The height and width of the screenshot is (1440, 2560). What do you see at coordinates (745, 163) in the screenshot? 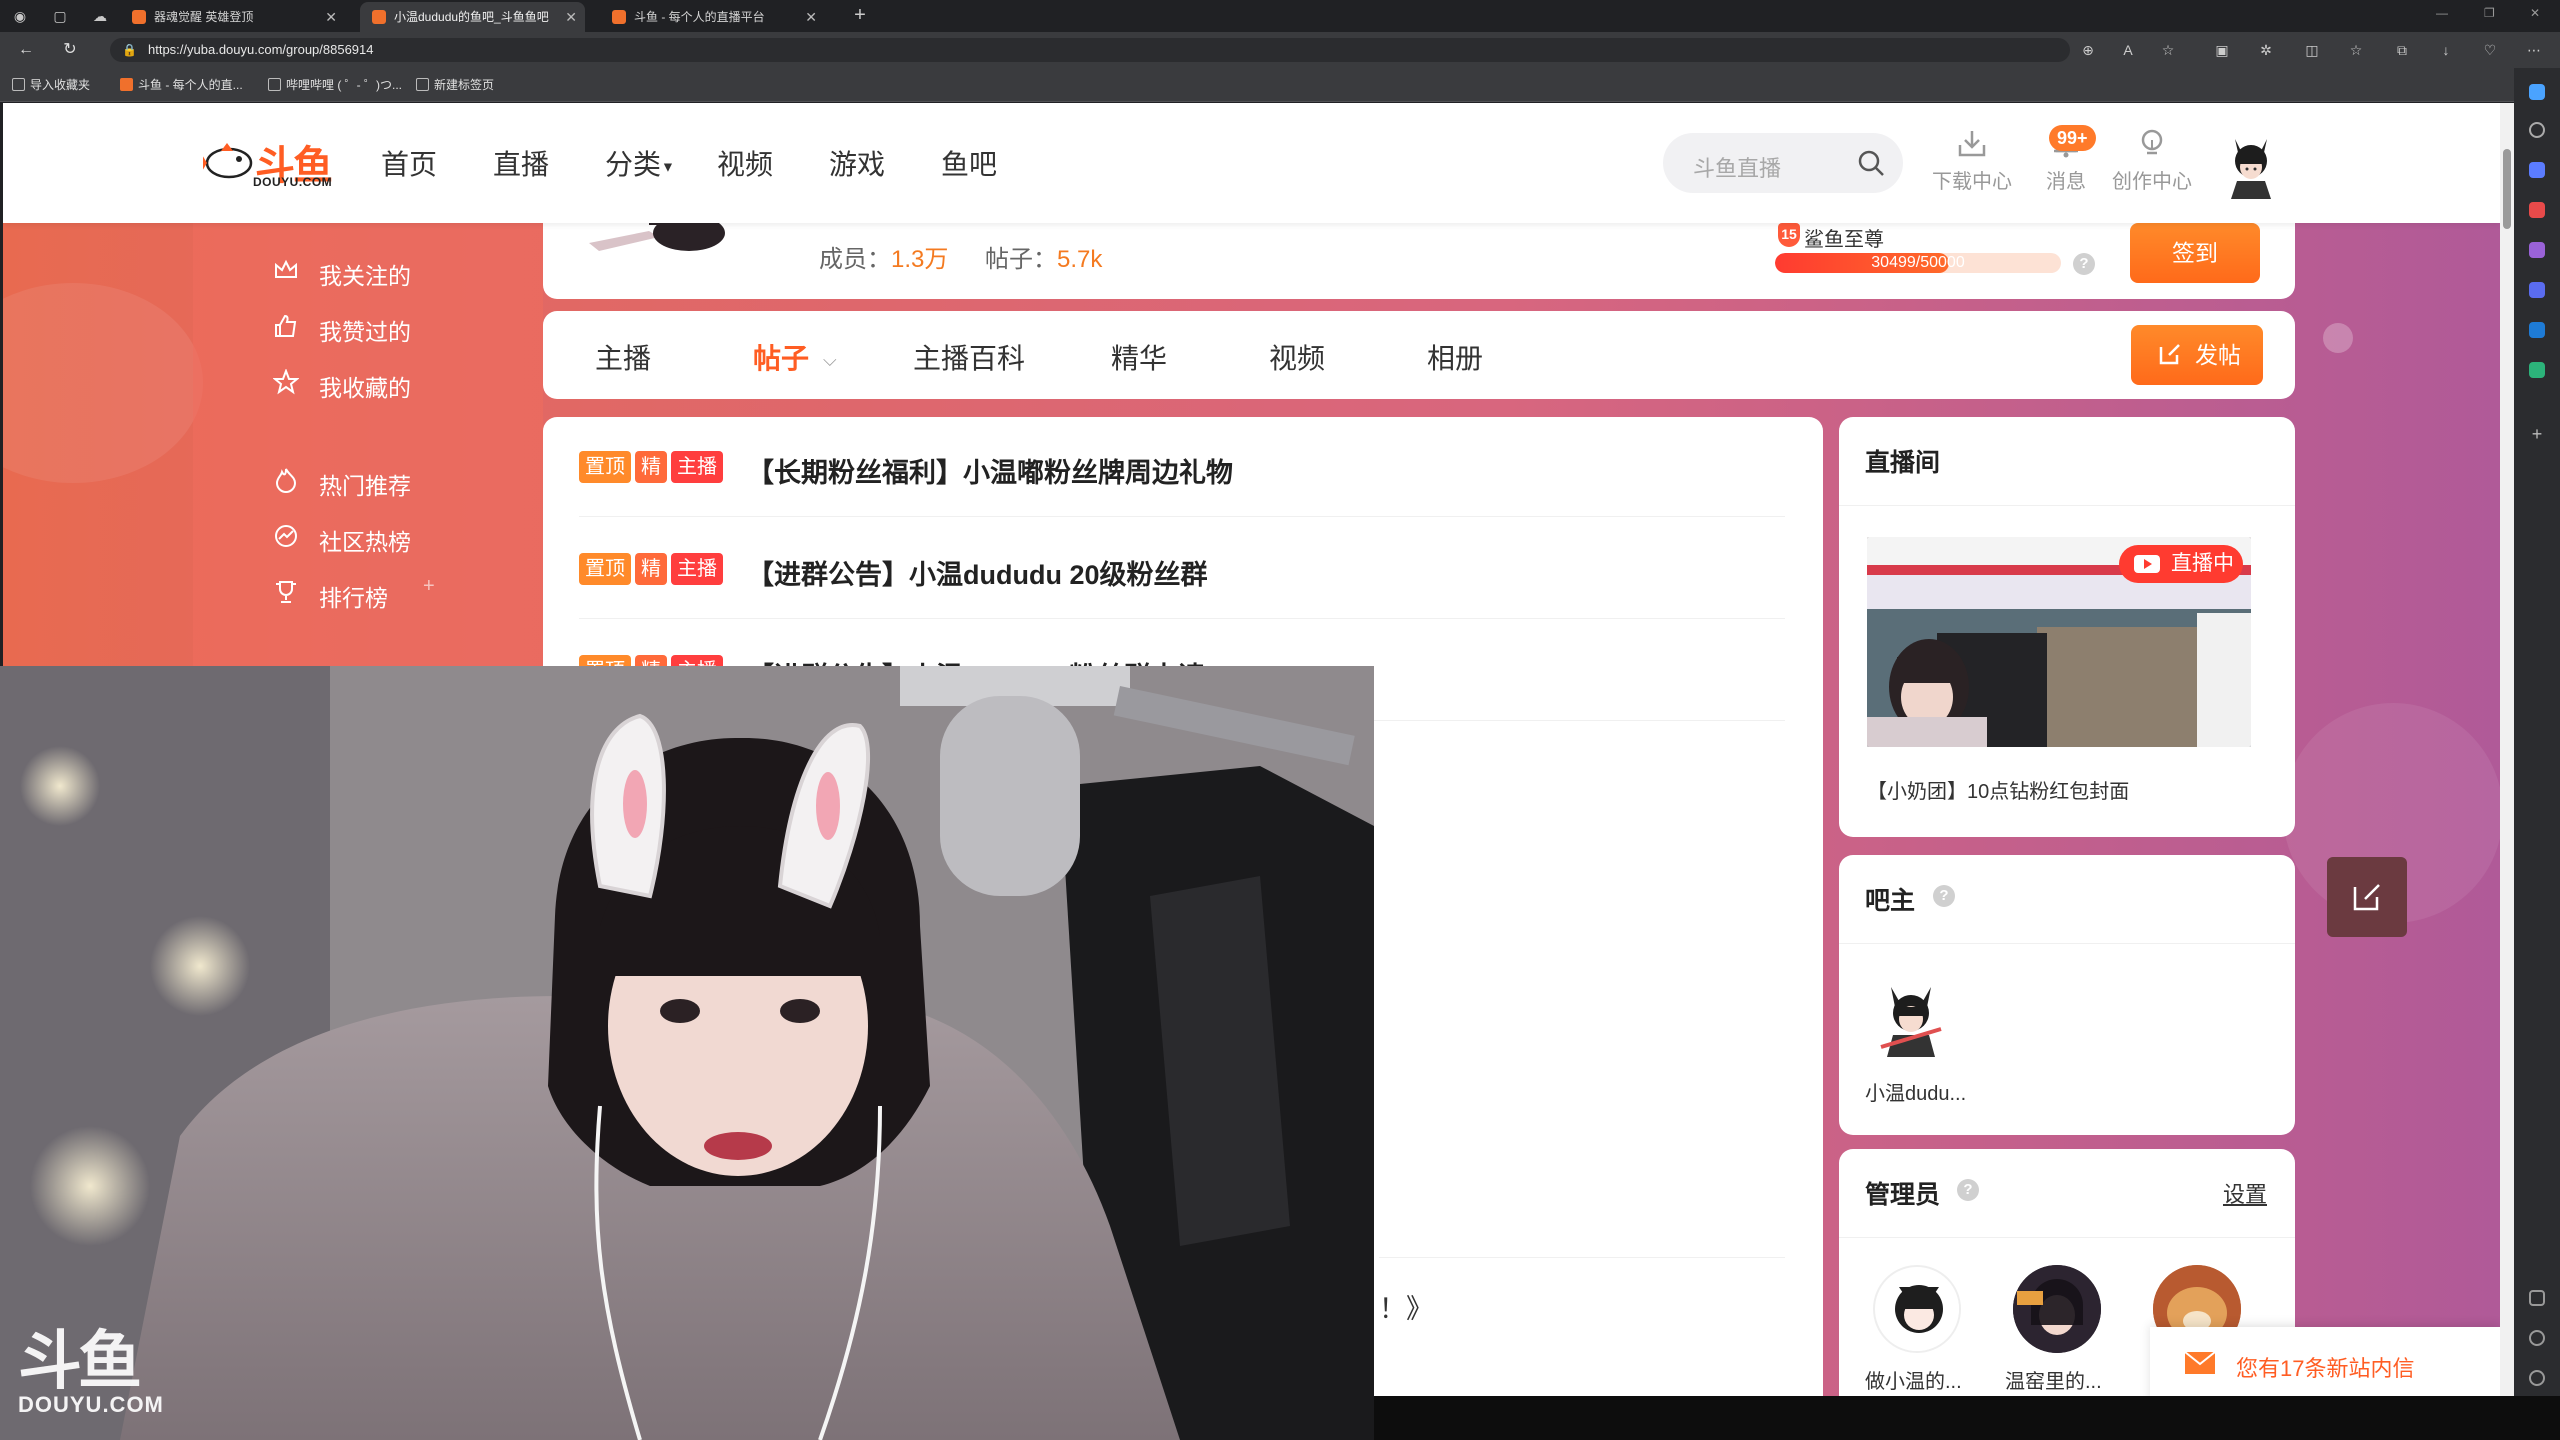
I see `nav-video: 视频` at bounding box center [745, 163].